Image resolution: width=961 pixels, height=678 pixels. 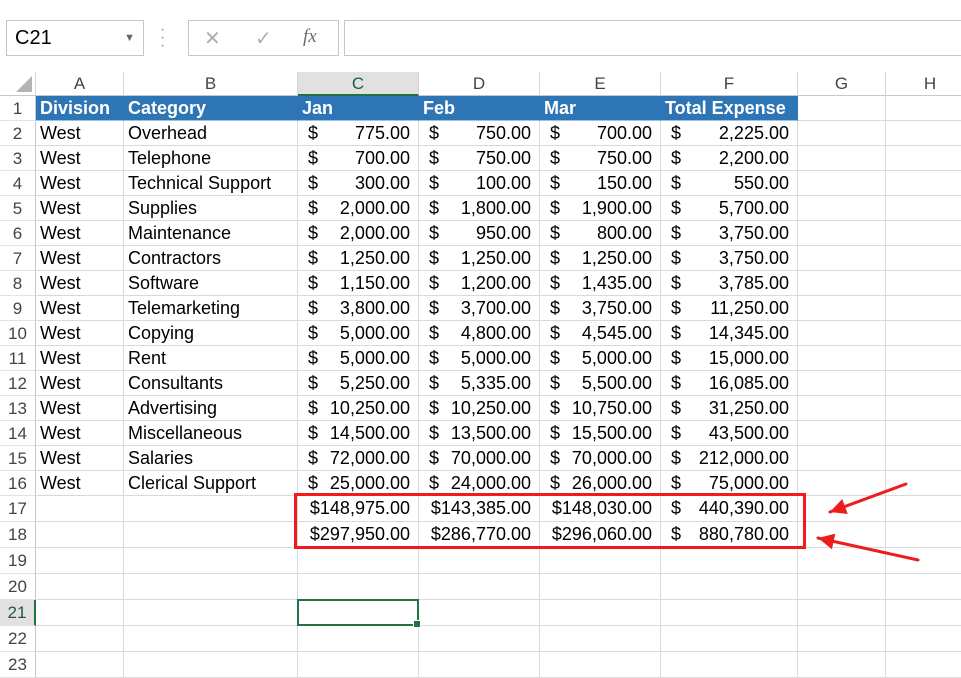 I want to click on formula-input, so click(x=652, y=38).